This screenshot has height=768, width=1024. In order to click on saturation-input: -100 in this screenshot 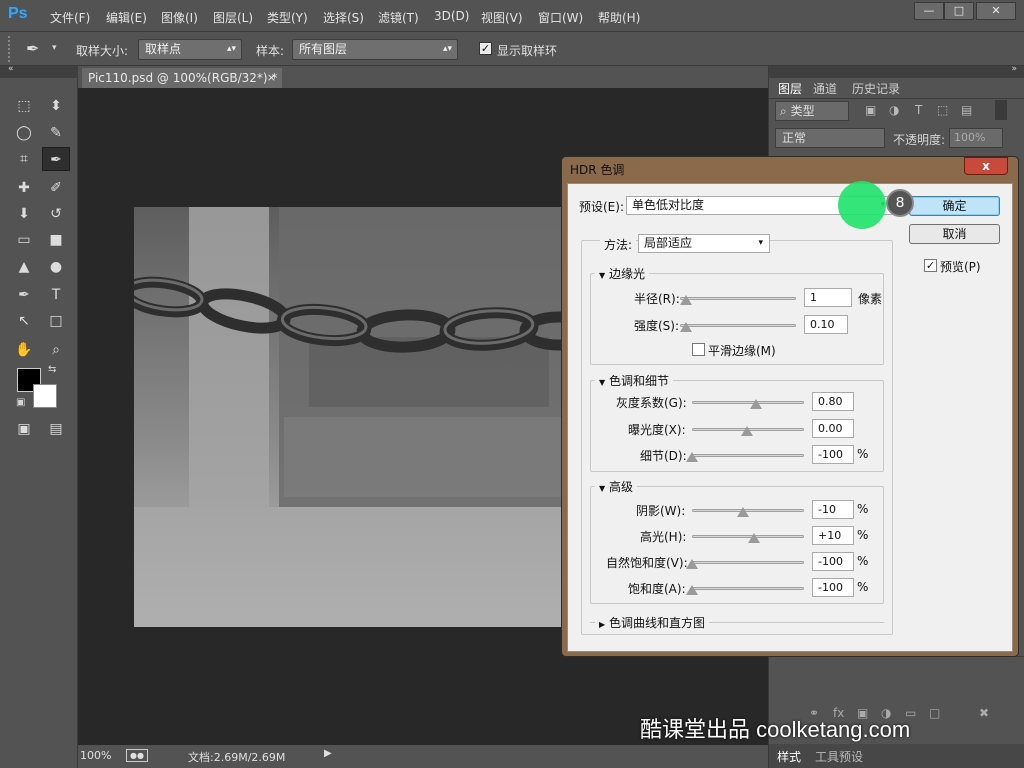, I will do `click(833, 587)`.